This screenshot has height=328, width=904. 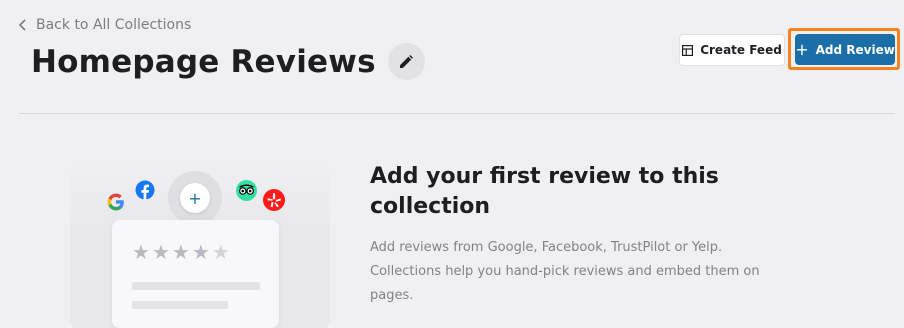 I want to click on google-icon, so click(x=115, y=202).